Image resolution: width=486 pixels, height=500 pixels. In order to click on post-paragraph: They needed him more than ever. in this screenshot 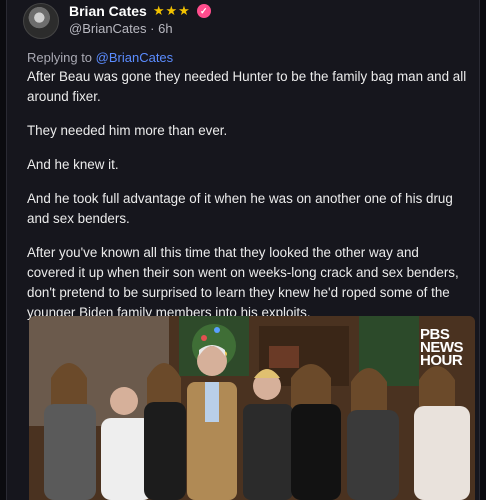, I will do `click(127, 130)`.